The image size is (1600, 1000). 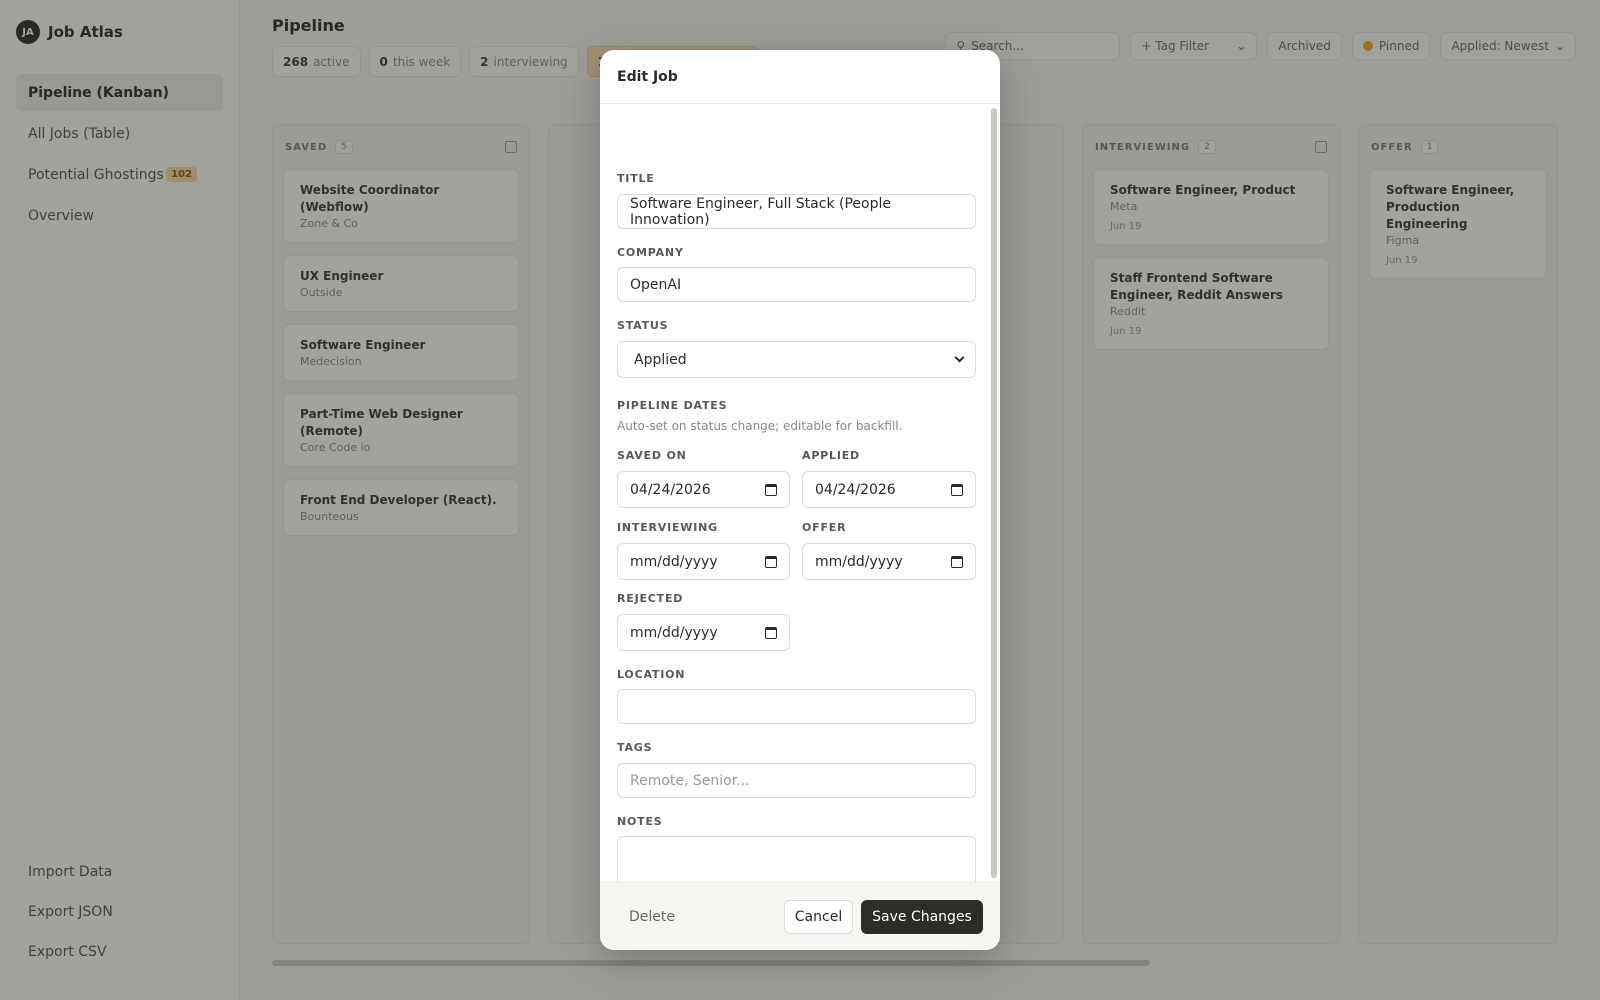 What do you see at coordinates (651, 674) in the screenshot?
I see `location-label: LOCATION` at bounding box center [651, 674].